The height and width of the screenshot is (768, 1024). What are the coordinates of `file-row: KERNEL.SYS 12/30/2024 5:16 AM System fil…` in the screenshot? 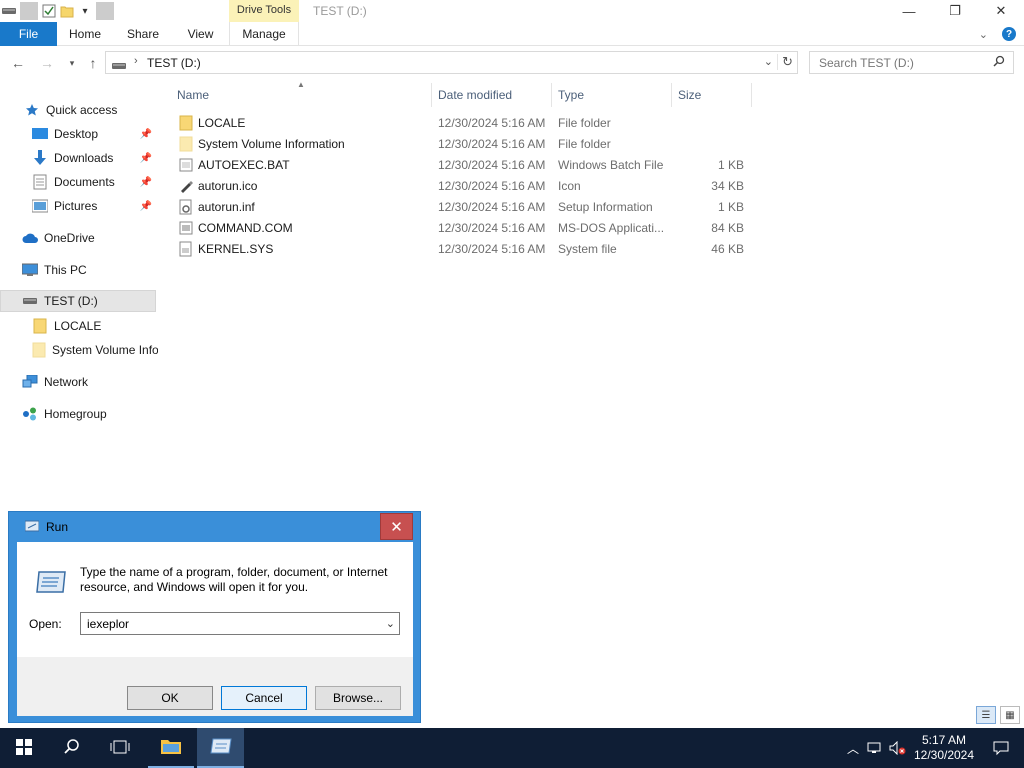 It's located at (464, 249).